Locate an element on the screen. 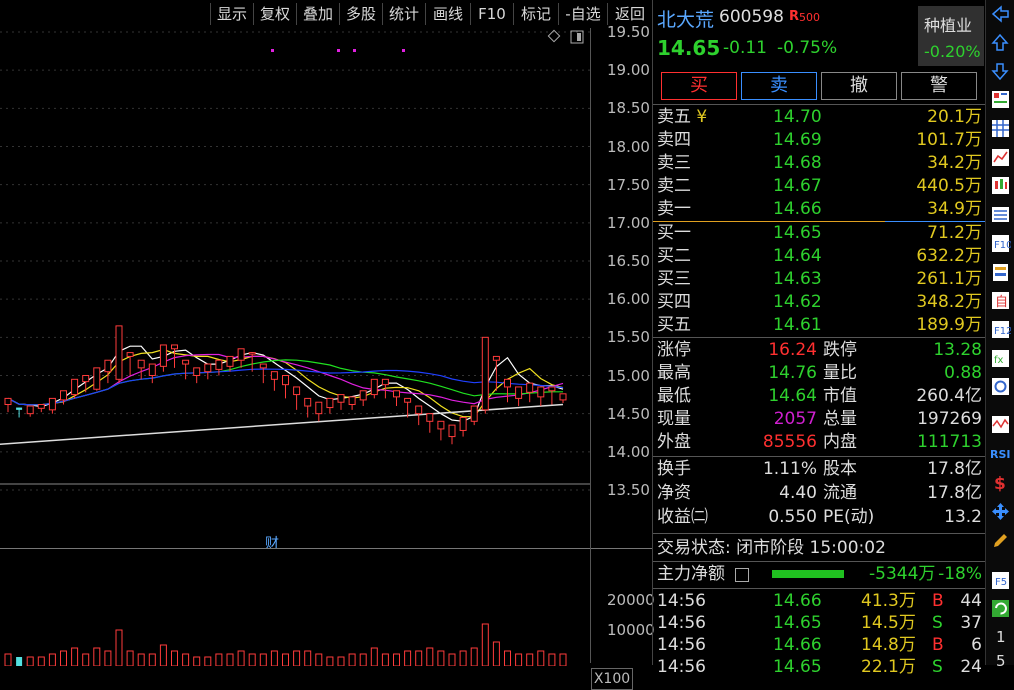  arrow-up-icon is located at coordinates (1000, 42).